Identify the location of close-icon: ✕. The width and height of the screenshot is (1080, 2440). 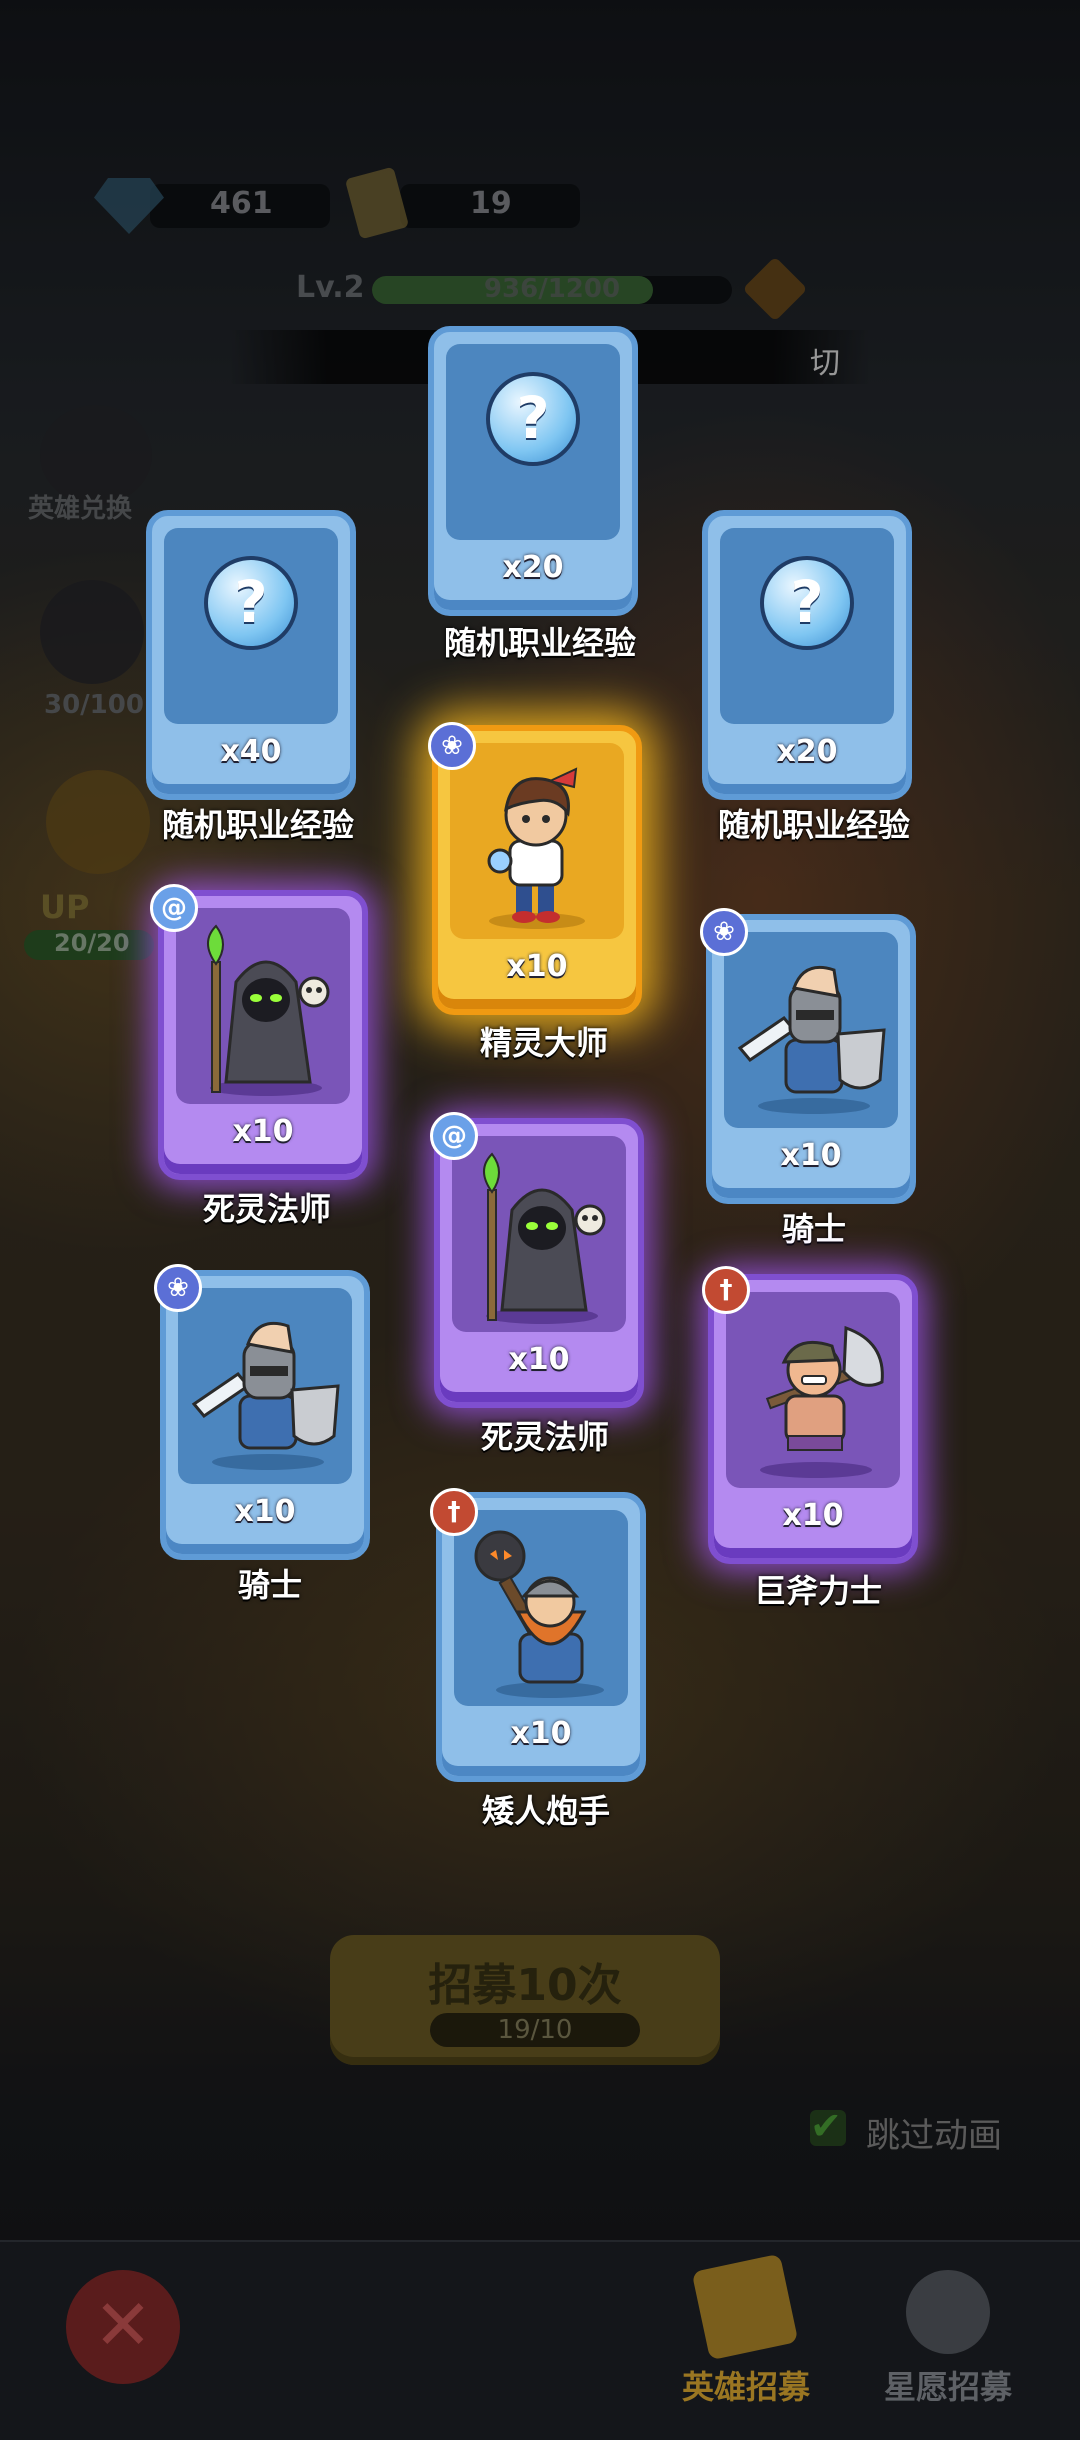
(123, 2325).